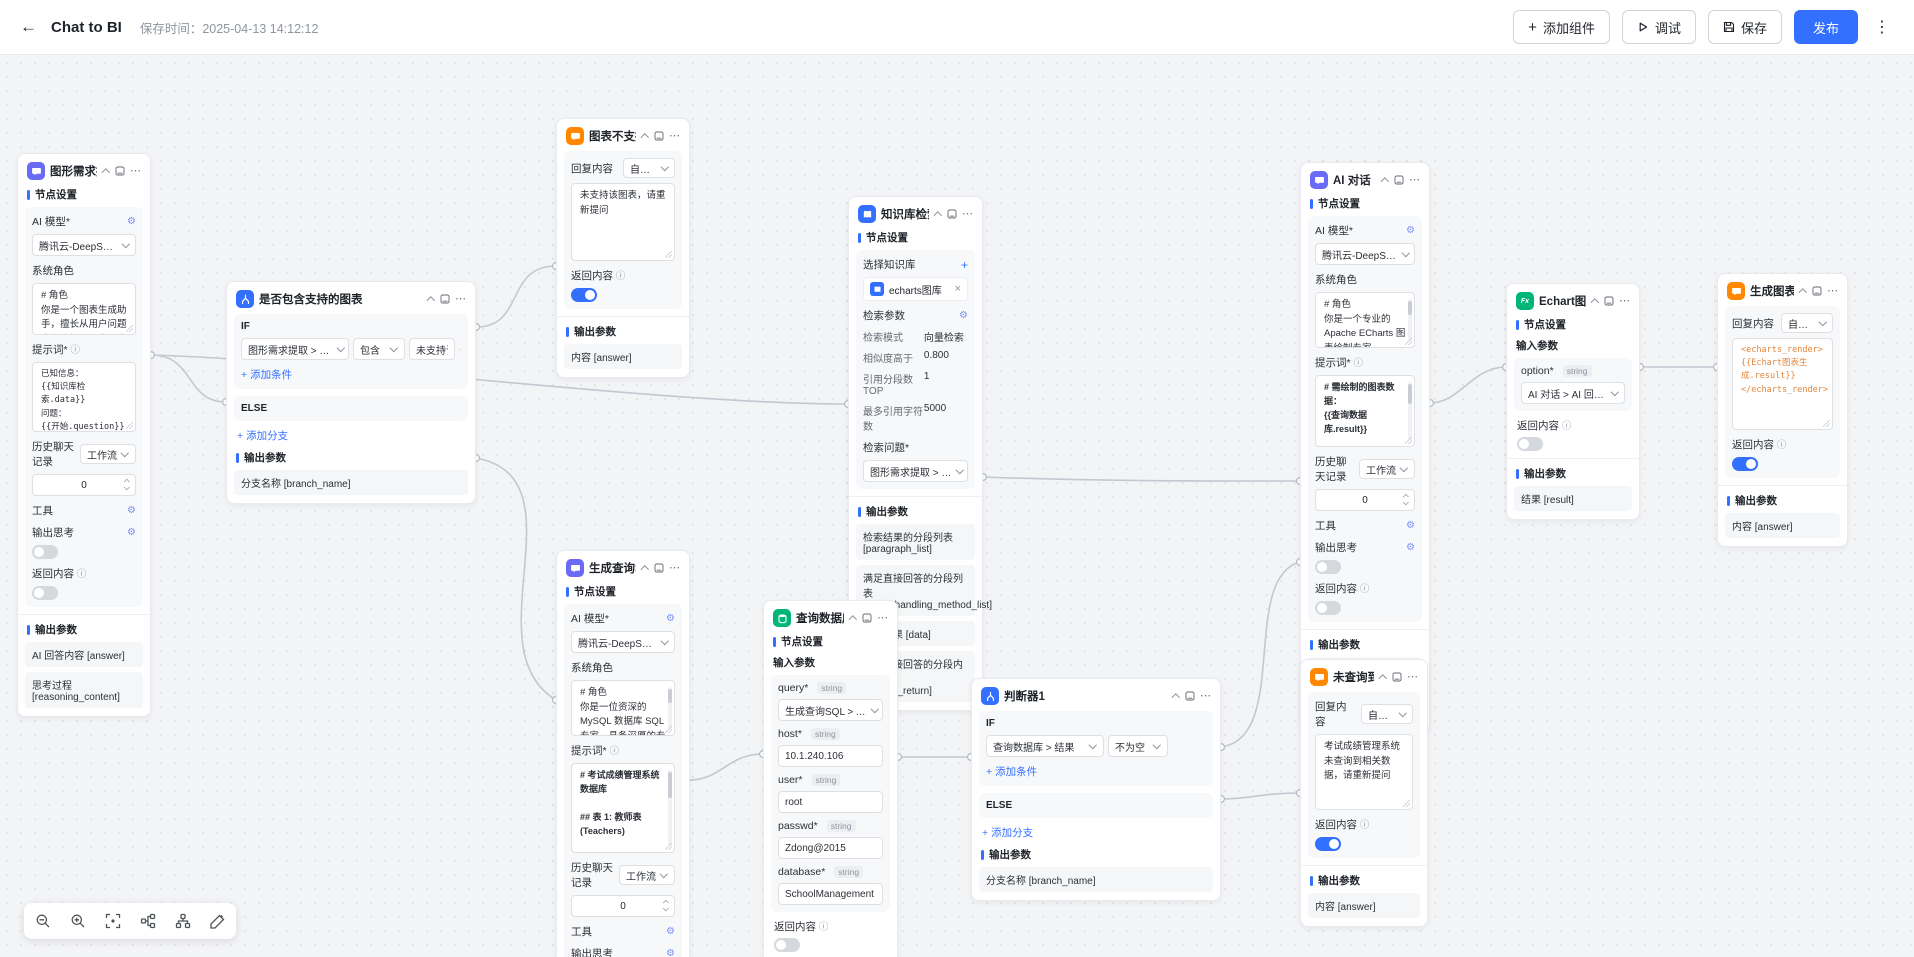 Image resolution: width=1914 pixels, height=957 pixels. What do you see at coordinates (28, 27) in the screenshot?
I see `back-icon: ←` at bounding box center [28, 27].